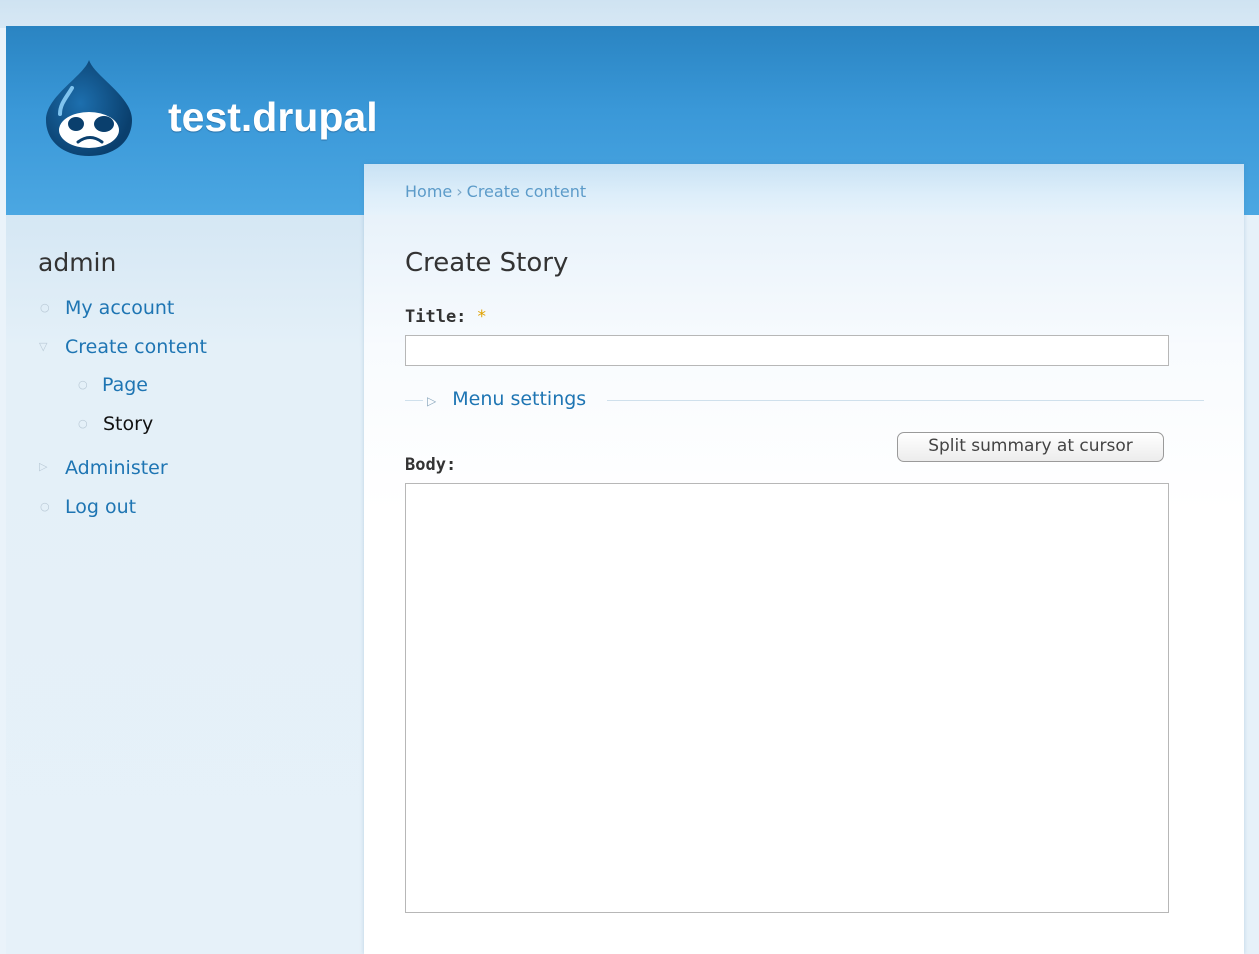  I want to click on fieldset-divider-left, so click(414, 400).